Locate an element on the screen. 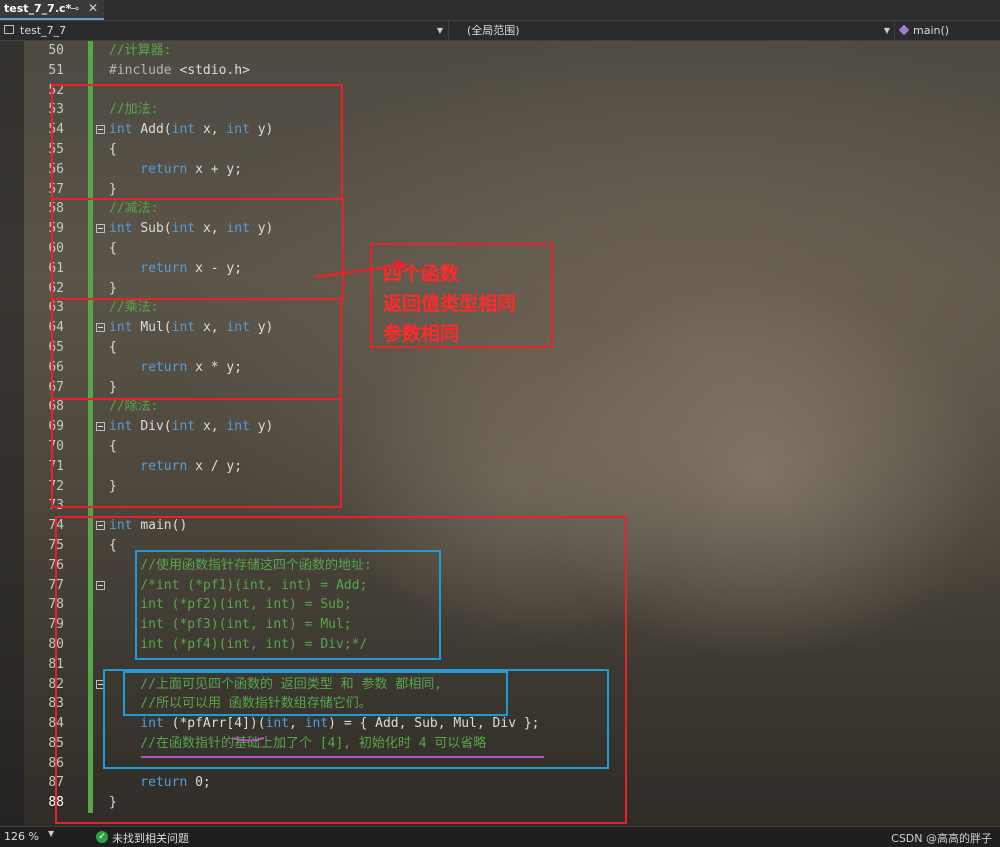 The height and width of the screenshot is (847, 1000). tab-title: test_7_7.c* is located at coordinates (38, 8).